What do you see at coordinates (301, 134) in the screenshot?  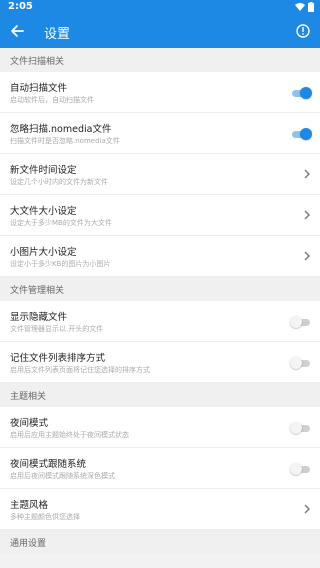 I see `ignore-nomedia-toggle` at bounding box center [301, 134].